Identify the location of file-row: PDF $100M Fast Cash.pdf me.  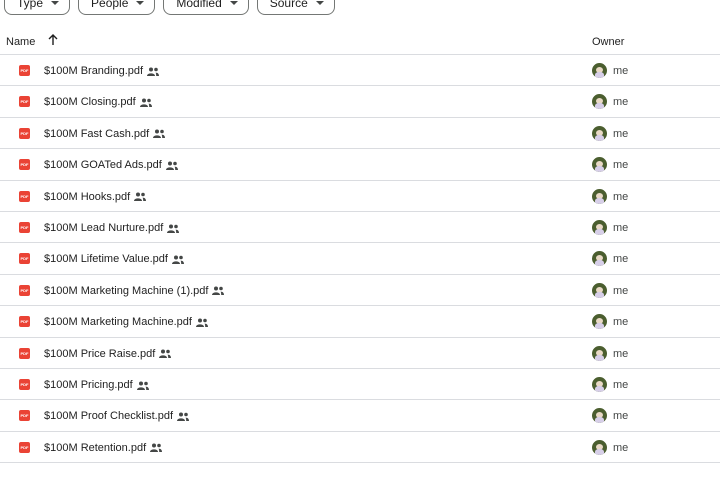
(360, 134).